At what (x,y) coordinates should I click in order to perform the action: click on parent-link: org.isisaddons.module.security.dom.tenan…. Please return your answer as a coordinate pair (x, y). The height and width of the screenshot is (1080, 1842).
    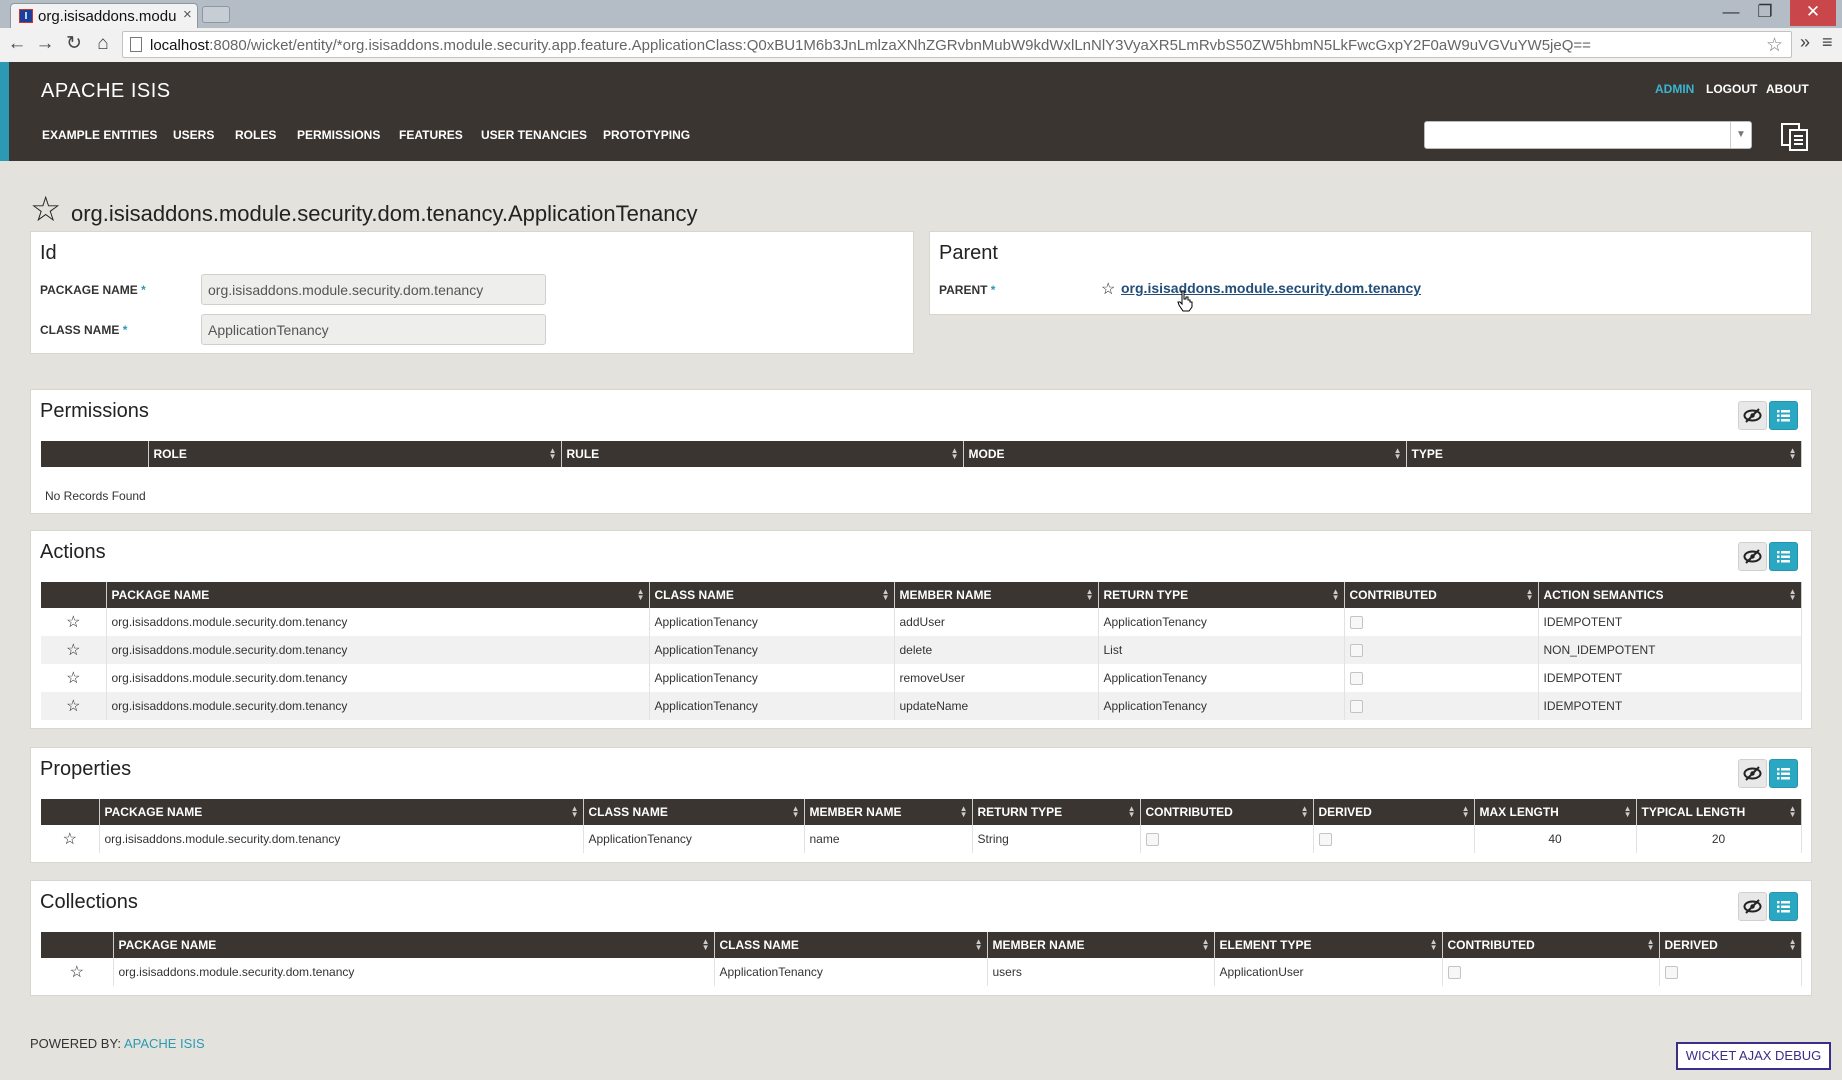
    Looking at the image, I should click on (1271, 288).